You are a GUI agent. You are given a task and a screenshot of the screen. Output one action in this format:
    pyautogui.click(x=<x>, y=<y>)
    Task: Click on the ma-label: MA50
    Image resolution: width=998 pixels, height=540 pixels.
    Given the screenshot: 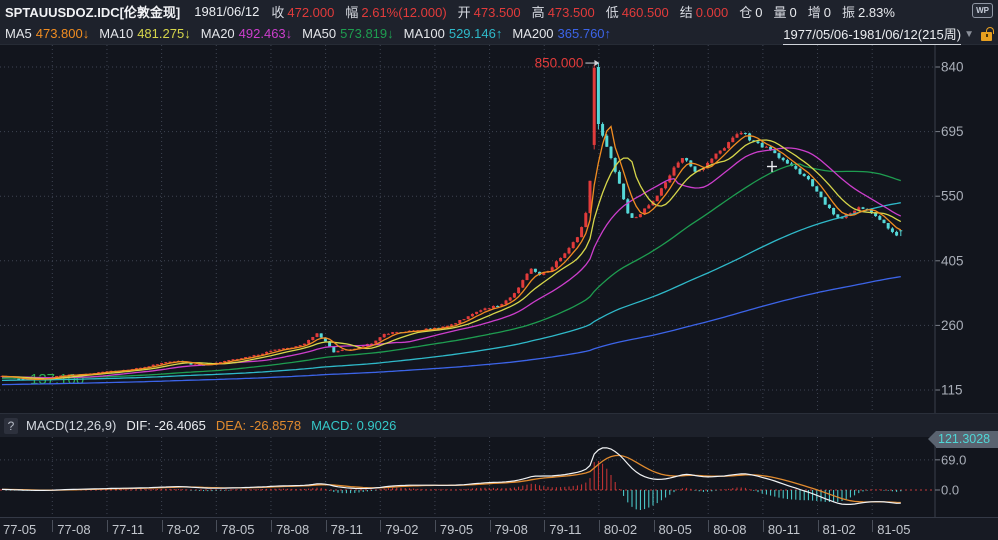 What is the action you would take?
    pyautogui.click(x=319, y=33)
    